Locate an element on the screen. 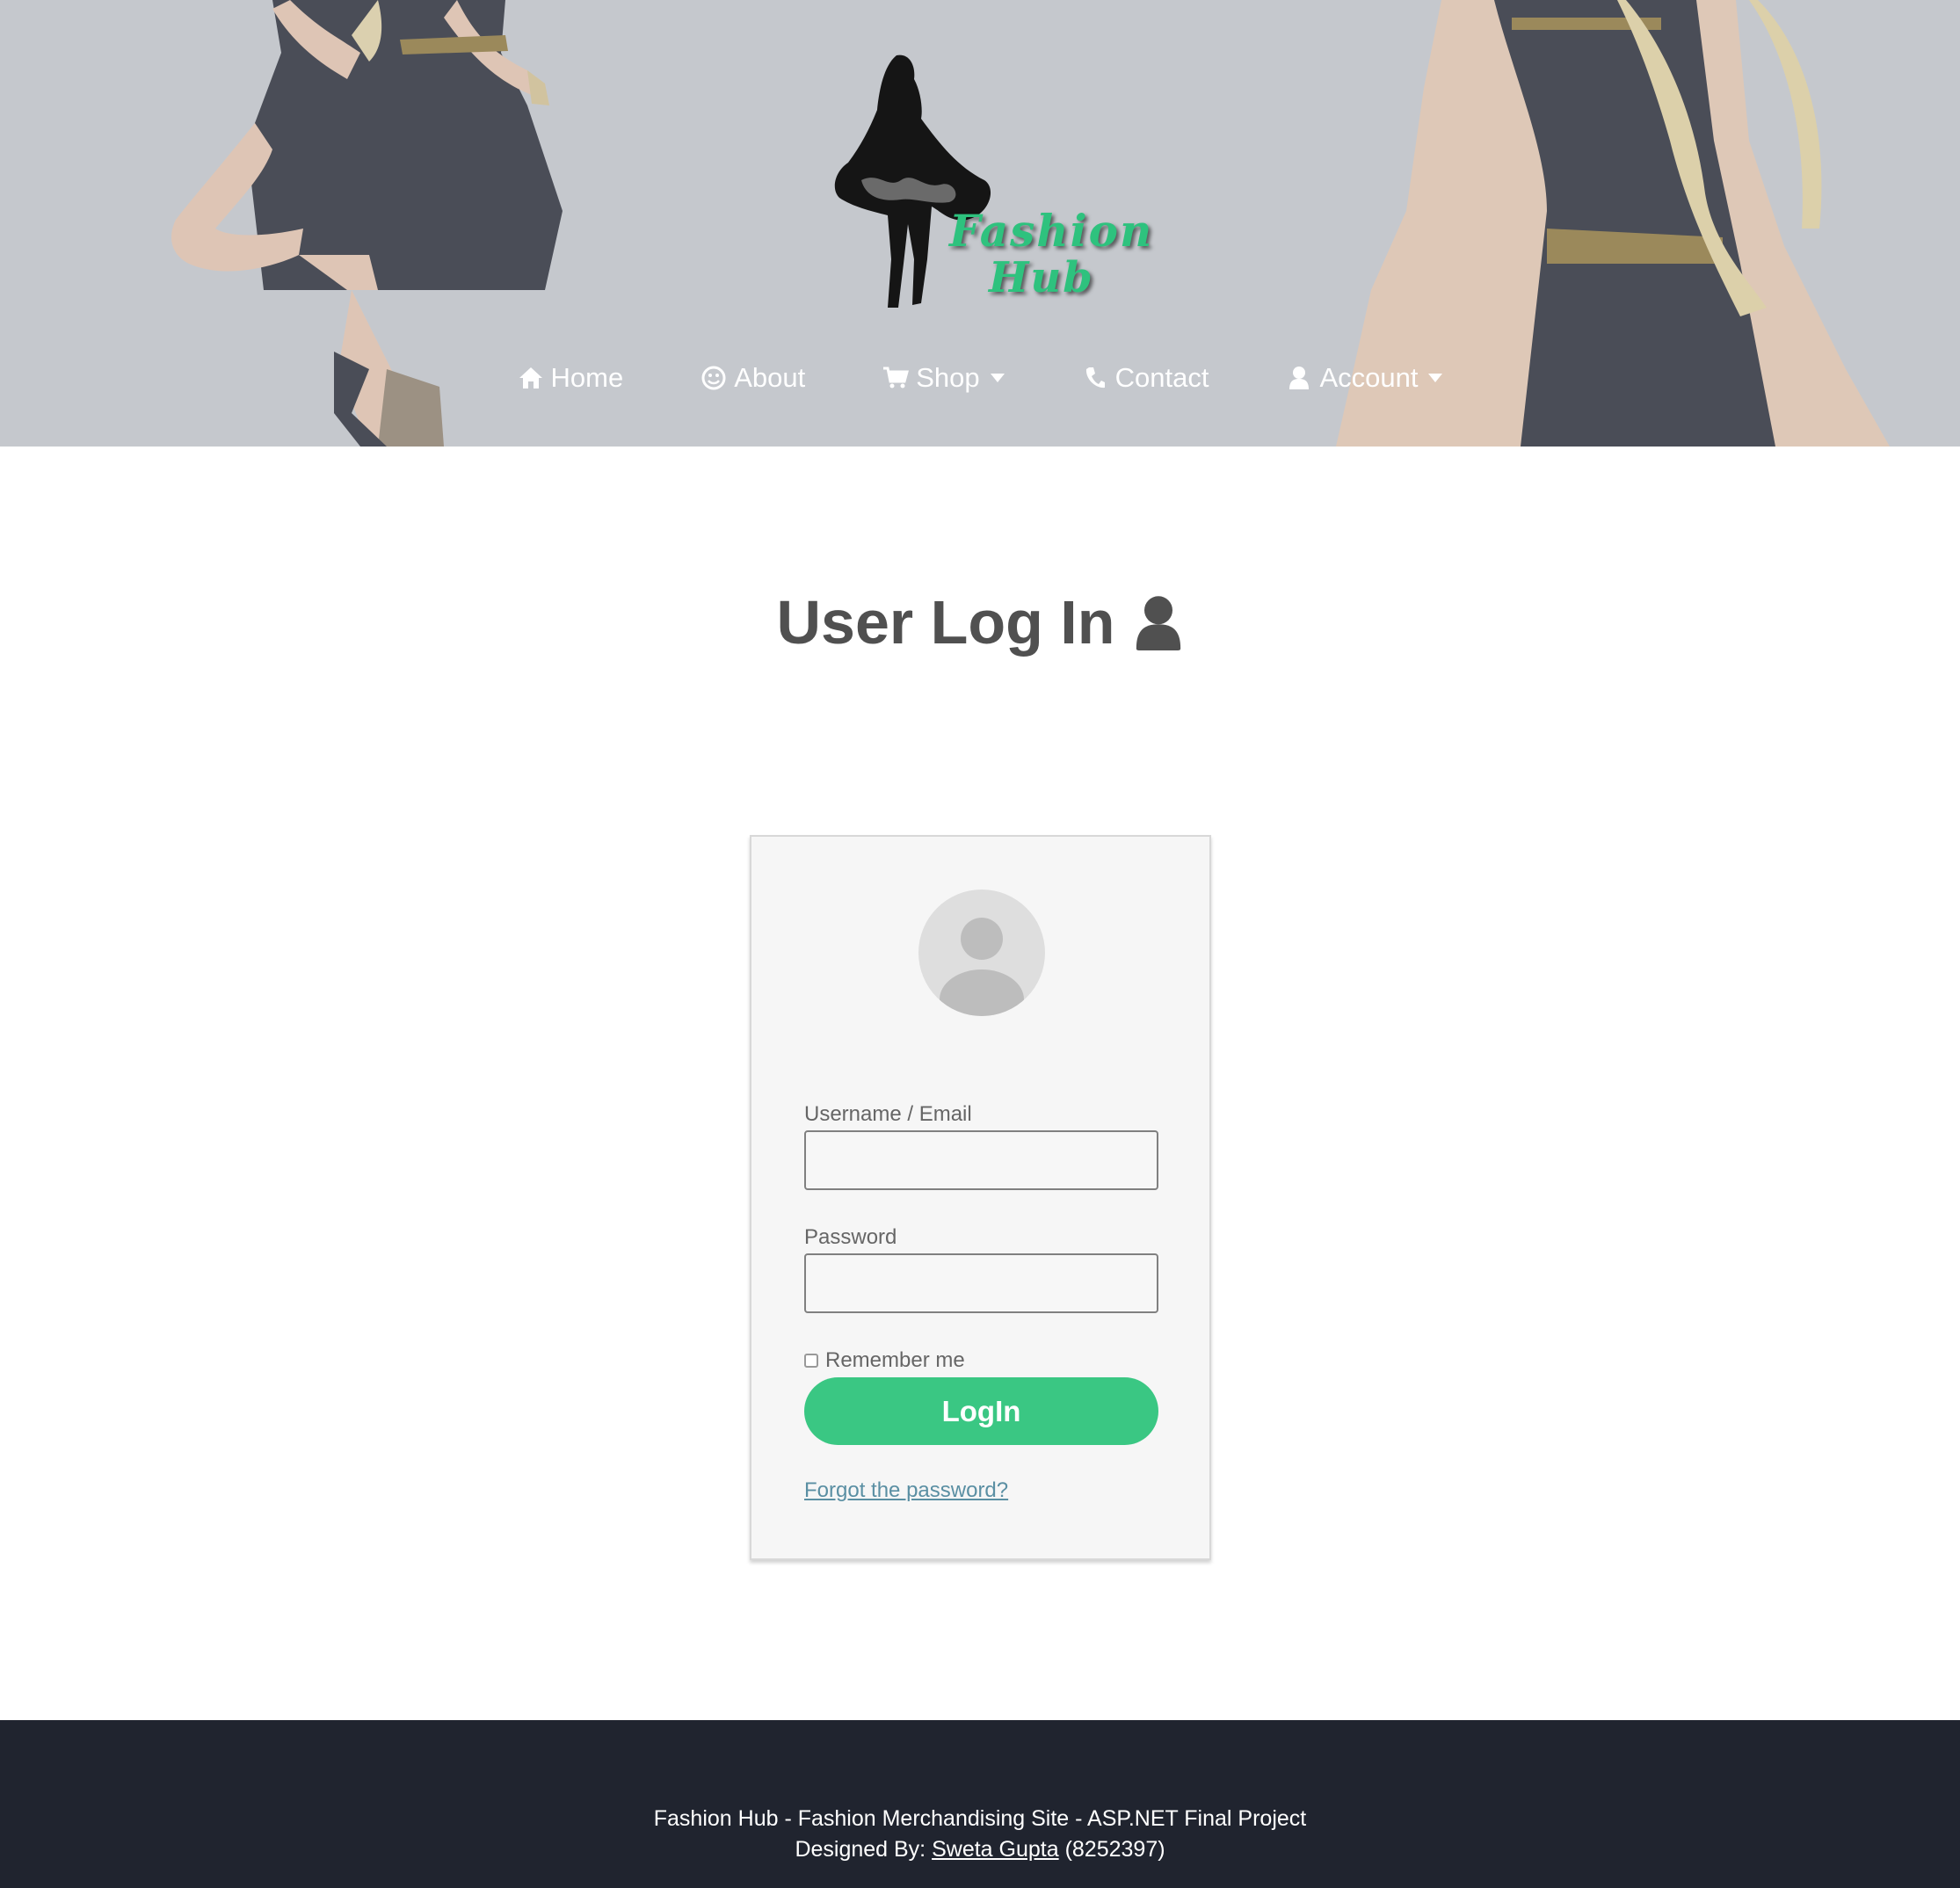 This screenshot has height=1888, width=1960. nav-item-contact: Contact is located at coordinates (1145, 378).